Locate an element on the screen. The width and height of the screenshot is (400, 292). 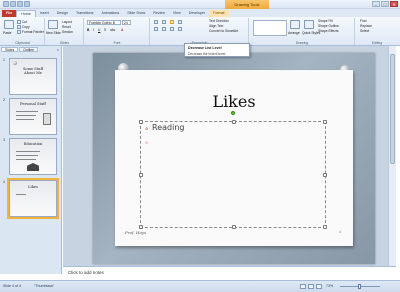
undo-icon is located at coordinates (20, 4).